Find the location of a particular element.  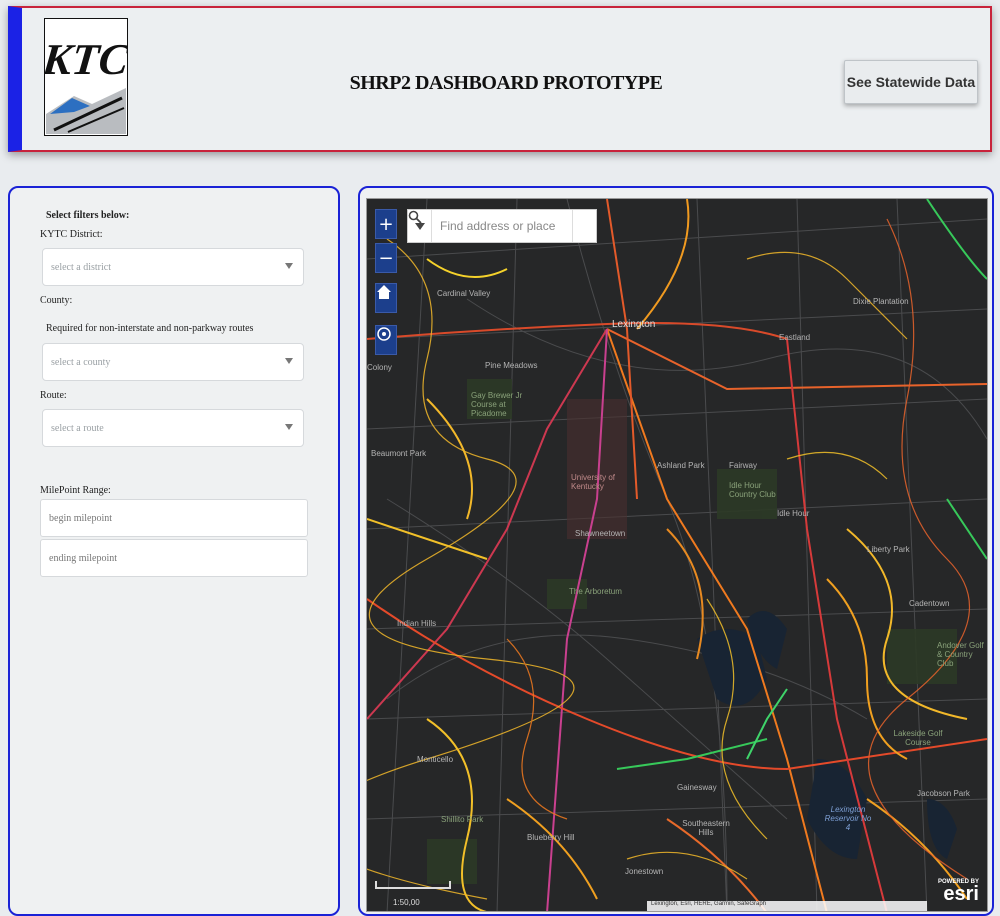

search-button is located at coordinates (502, 226).